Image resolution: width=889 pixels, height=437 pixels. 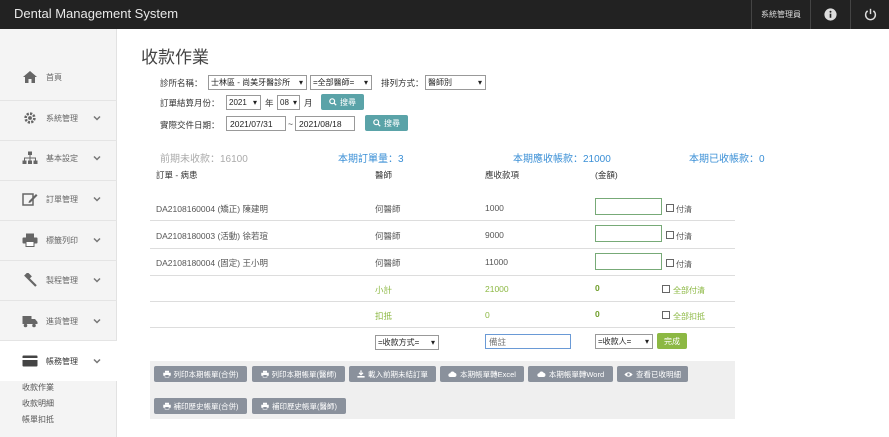 What do you see at coordinates (377, 123) in the screenshot?
I see `search-icon` at bounding box center [377, 123].